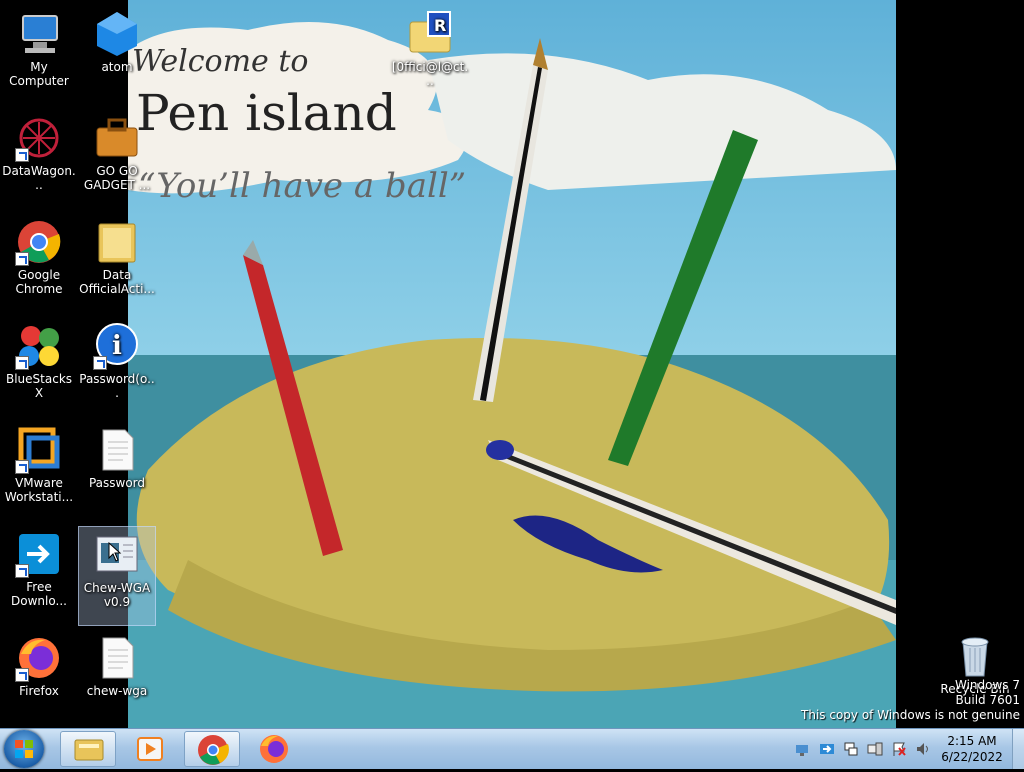 The height and width of the screenshot is (772, 1024). Describe the element at coordinates (39, 450) in the screenshot. I see `vmware-icon` at that location.